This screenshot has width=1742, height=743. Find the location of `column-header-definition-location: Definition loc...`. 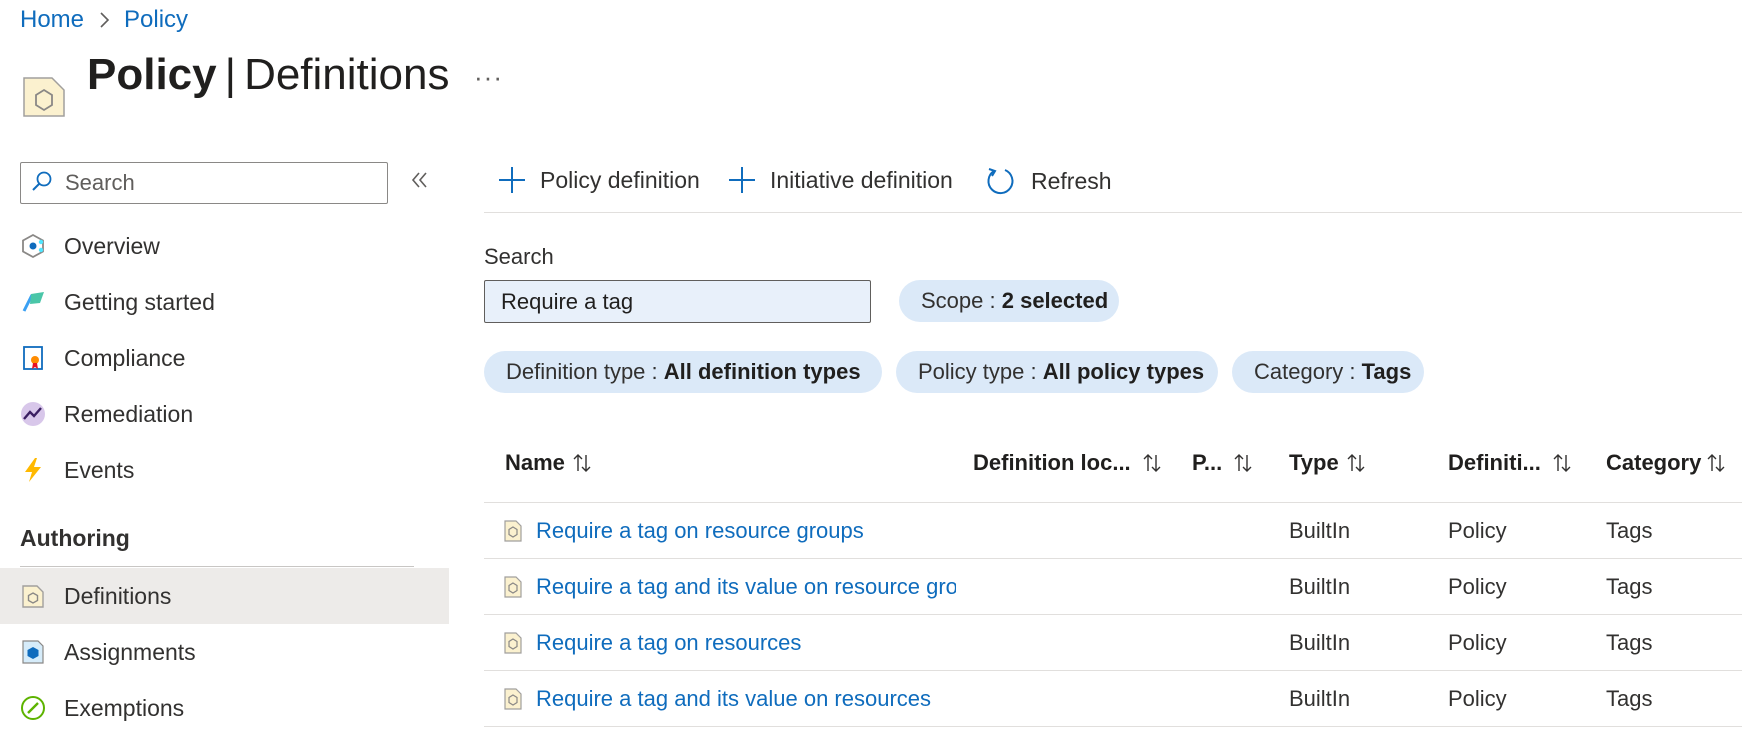

column-header-definition-location: Definition loc... is located at coordinates (1067, 463).